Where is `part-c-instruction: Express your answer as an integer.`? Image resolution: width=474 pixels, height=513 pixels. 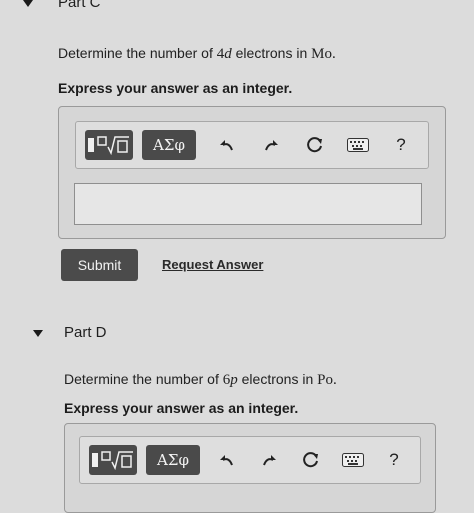
part-c-instruction: Express your answer as an integer. is located at coordinates (175, 88).